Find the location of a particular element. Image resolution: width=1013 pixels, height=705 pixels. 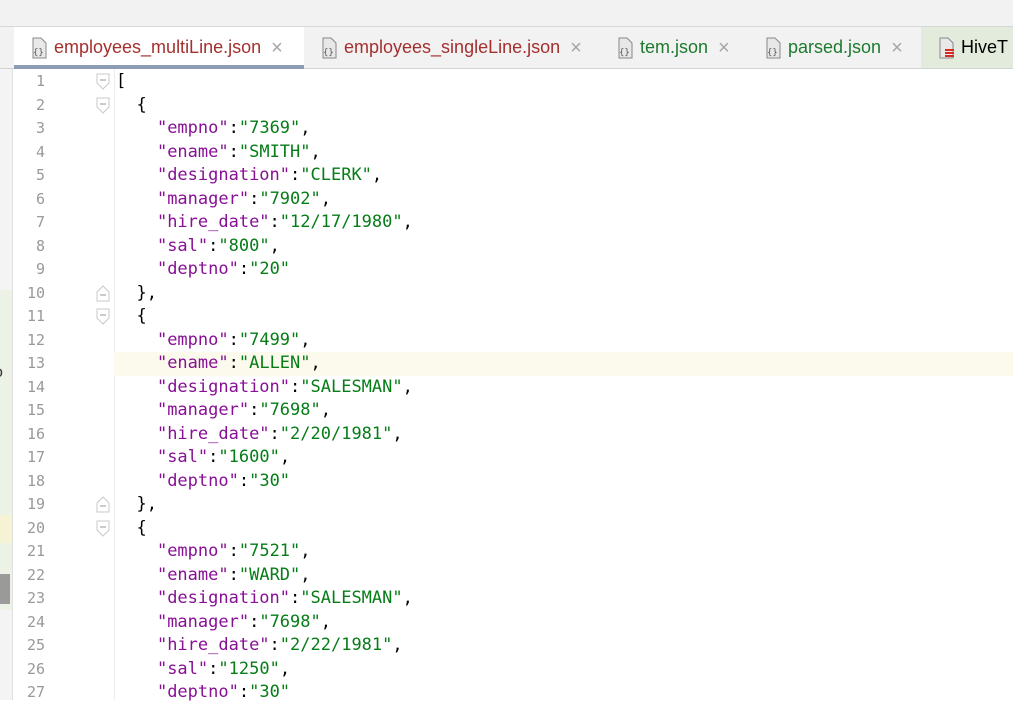

code-line: 20 { is located at coordinates (513, 529).